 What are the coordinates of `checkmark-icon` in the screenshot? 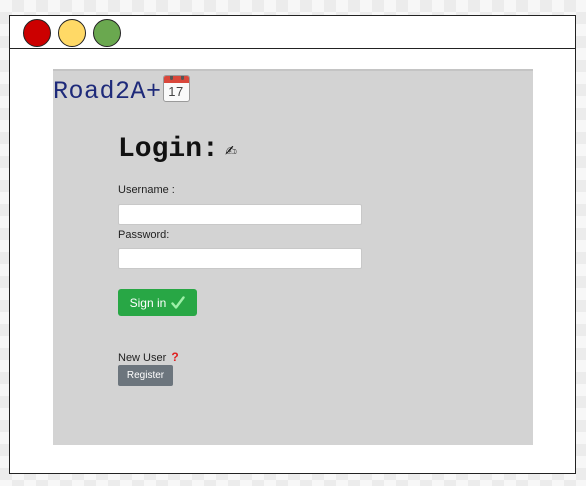 It's located at (178, 302).